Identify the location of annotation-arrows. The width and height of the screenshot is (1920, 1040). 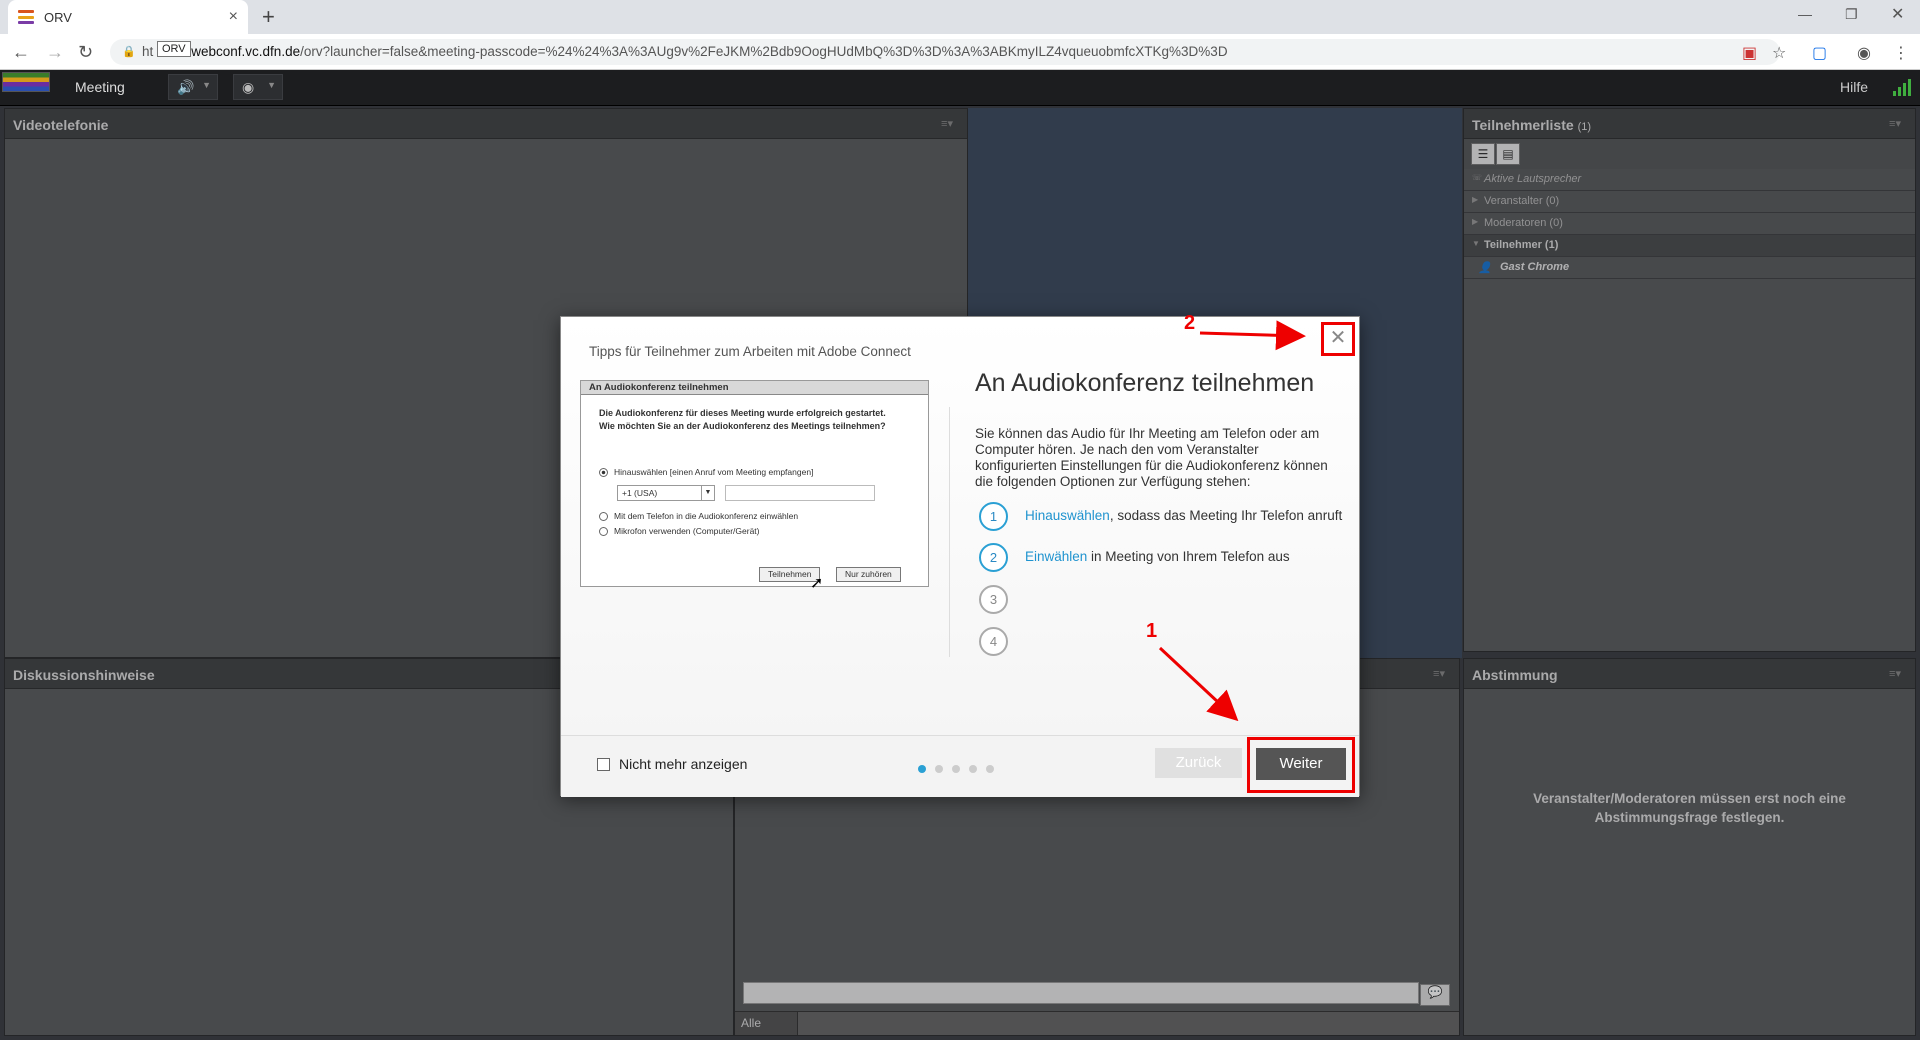
(1232, 521).